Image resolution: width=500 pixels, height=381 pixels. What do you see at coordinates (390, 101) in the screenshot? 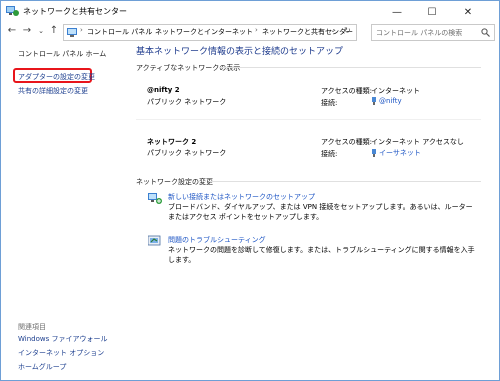
I see `connection-link: @nifty` at bounding box center [390, 101].